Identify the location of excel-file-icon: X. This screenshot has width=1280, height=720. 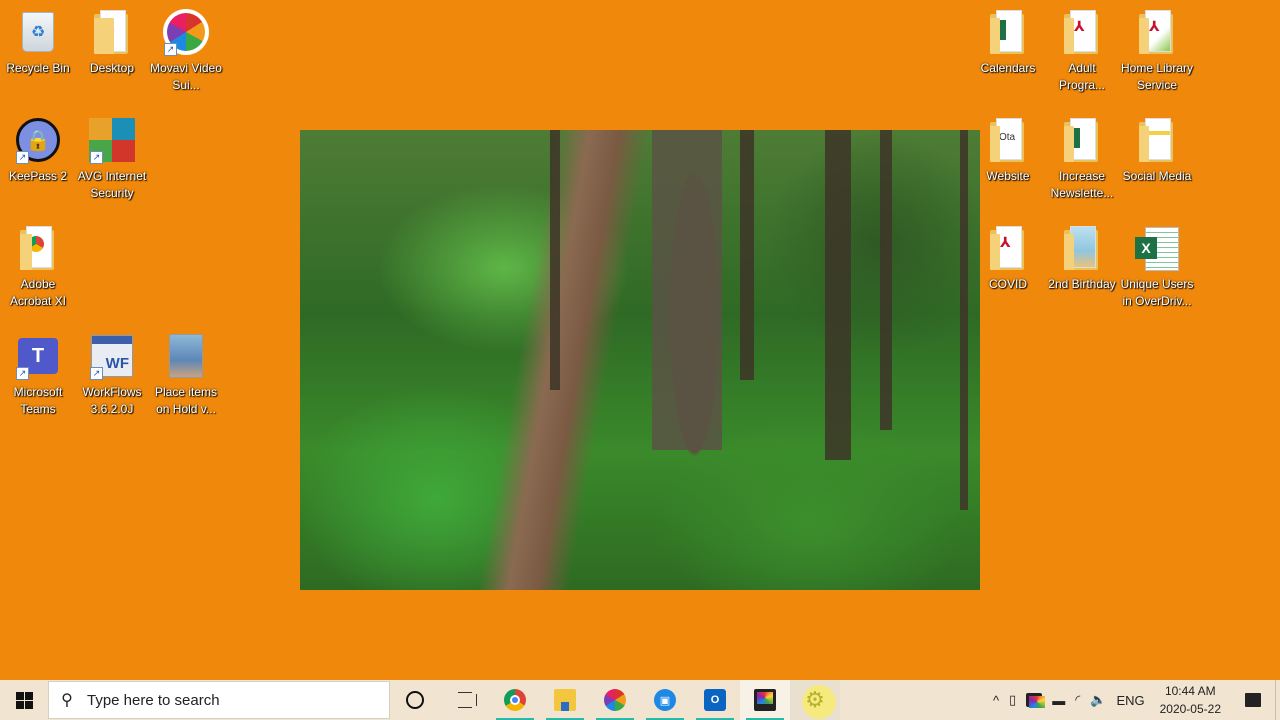
(1157, 248).